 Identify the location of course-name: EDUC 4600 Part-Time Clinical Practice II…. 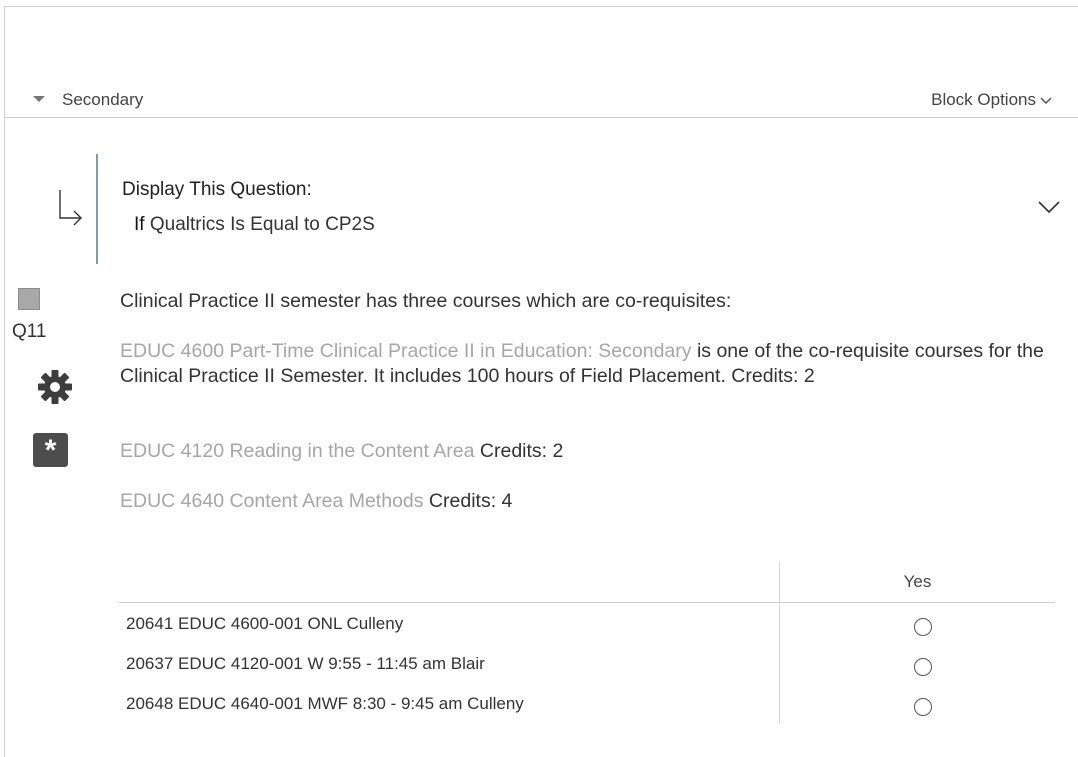
(406, 351).